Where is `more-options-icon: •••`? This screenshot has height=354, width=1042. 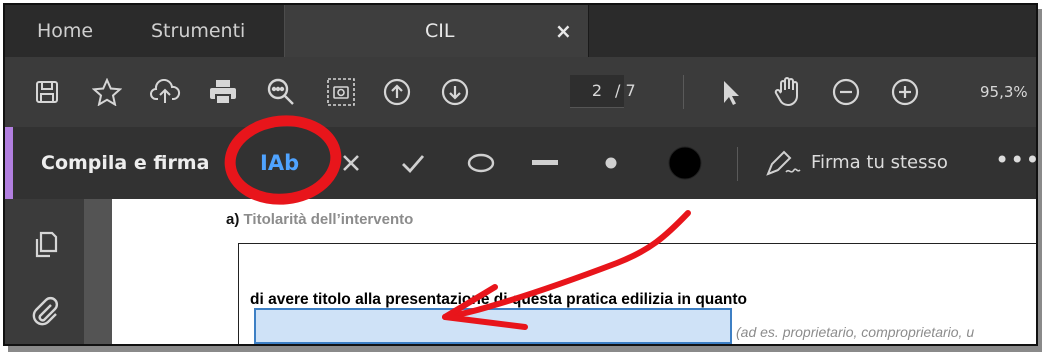 more-options-icon: ••• is located at coordinates (1015, 160).